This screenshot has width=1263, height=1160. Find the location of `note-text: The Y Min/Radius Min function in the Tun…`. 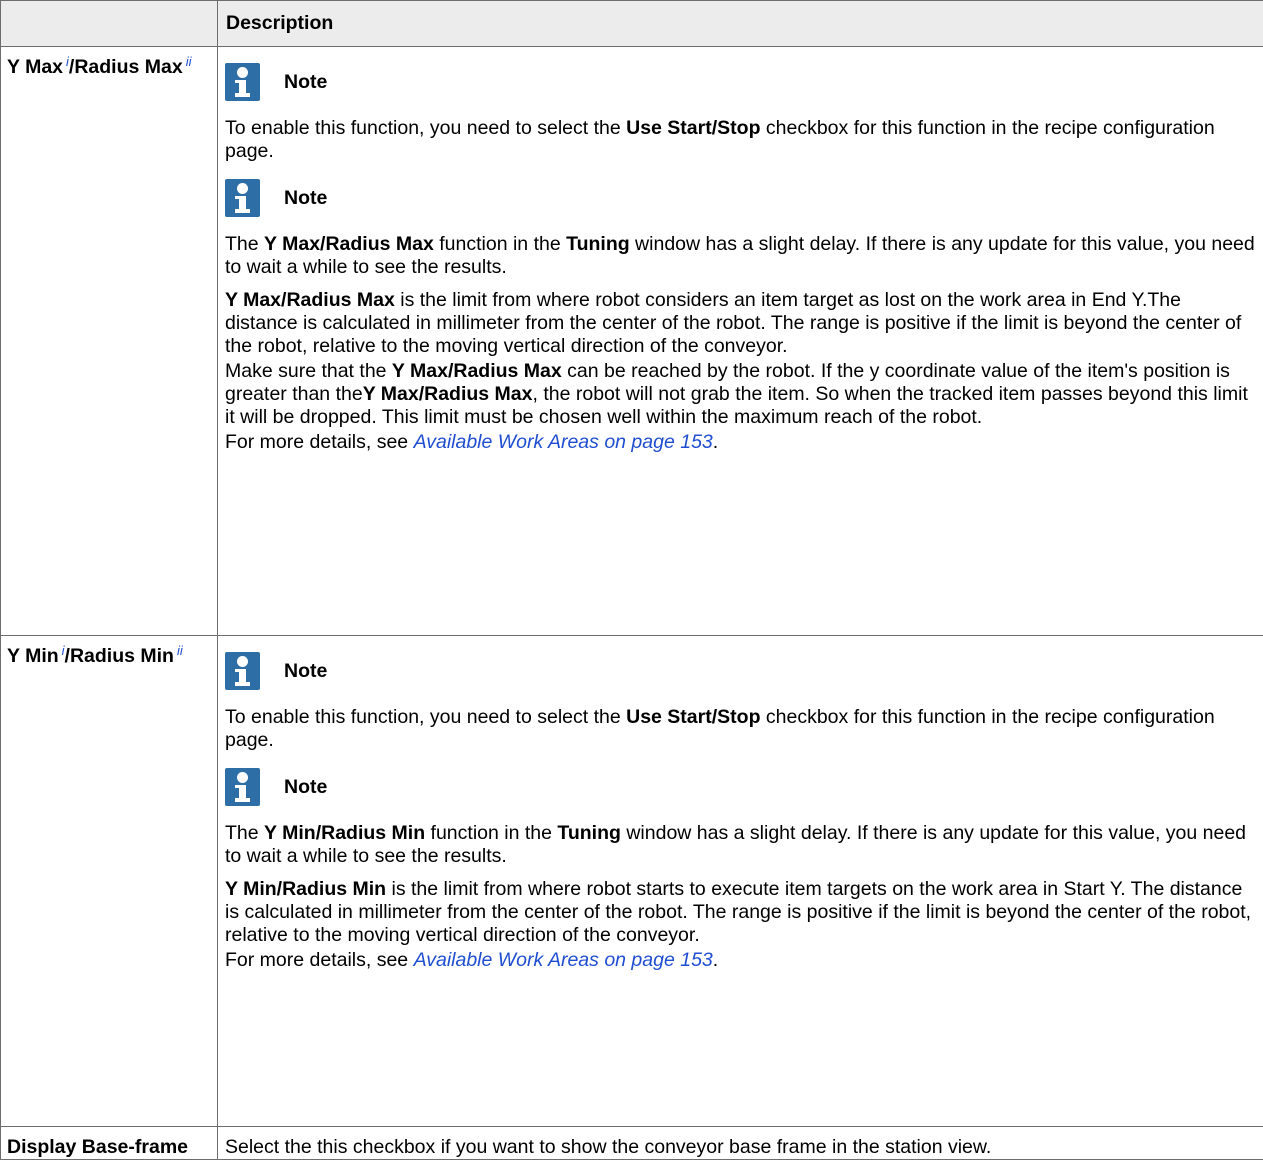

note-text: The Y Min/Radius Min function in the Tun… is located at coordinates (740, 845).